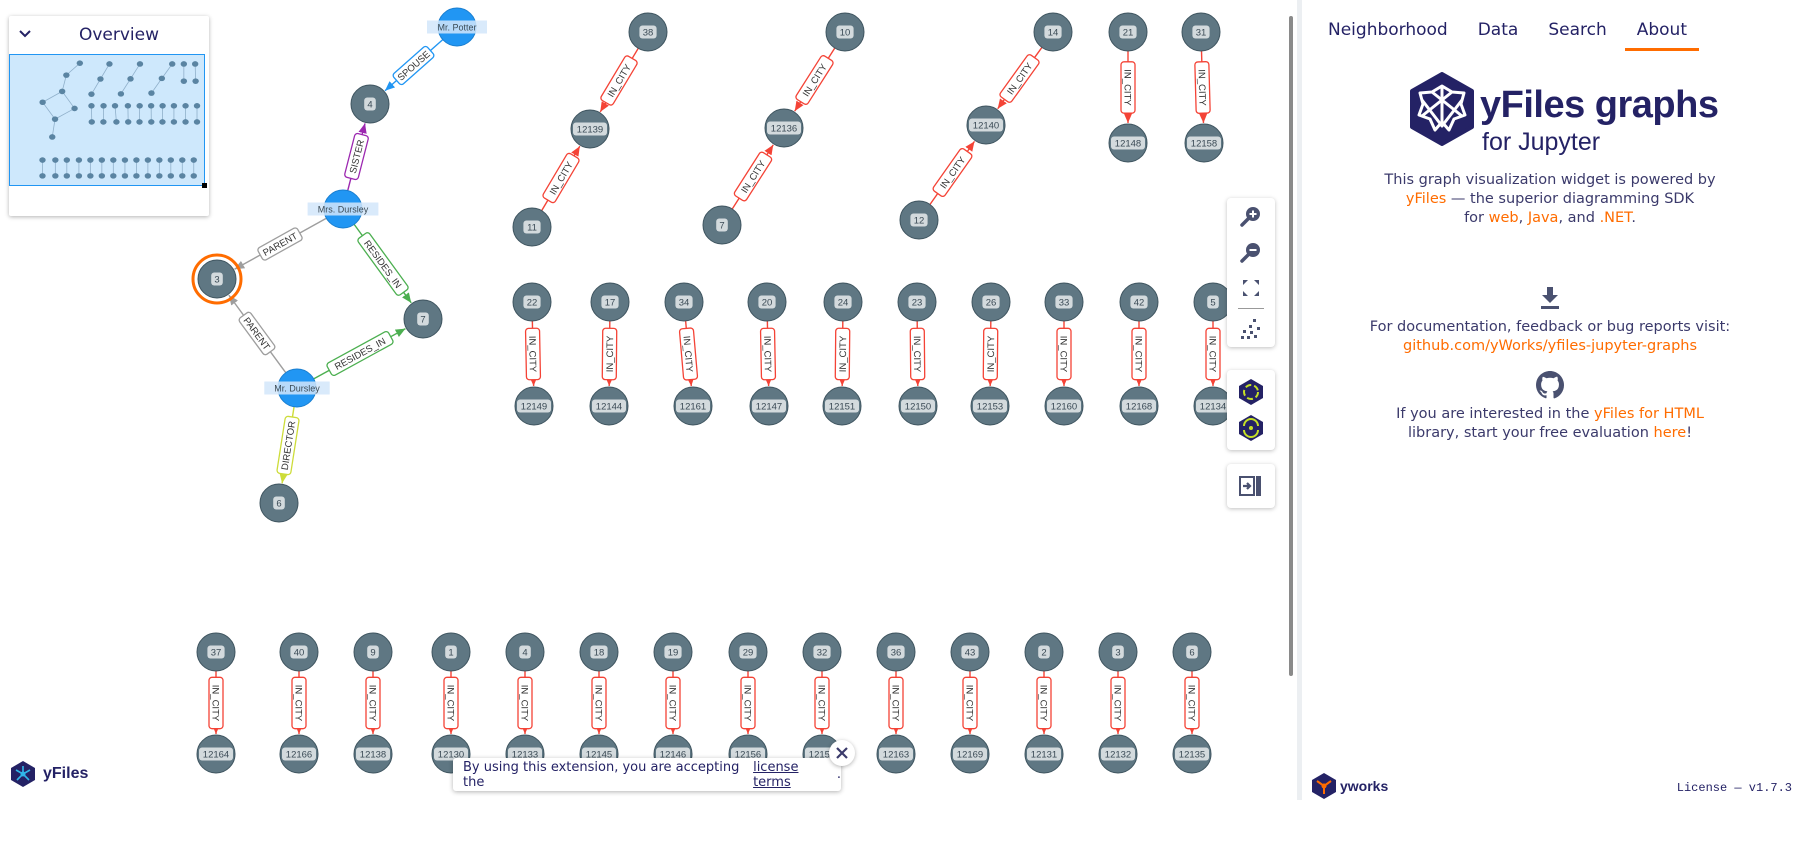 This screenshot has width=1798, height=845. I want to click on node: 20, so click(767, 302).